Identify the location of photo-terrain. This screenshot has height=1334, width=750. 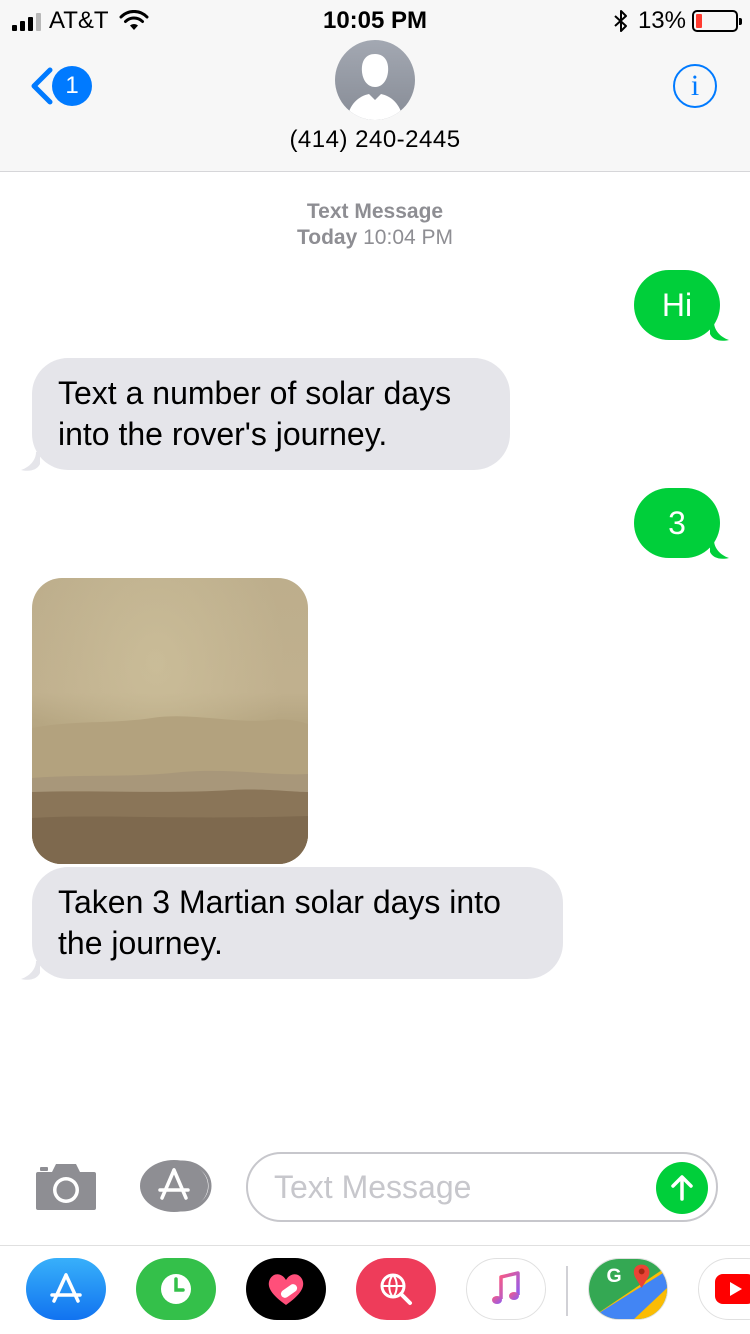
(170, 790).